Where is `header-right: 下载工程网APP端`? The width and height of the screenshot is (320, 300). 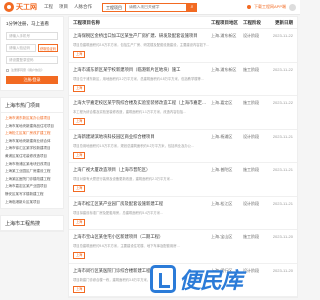 header-right: 下载工程网APP端 is located at coordinates (271, 7).